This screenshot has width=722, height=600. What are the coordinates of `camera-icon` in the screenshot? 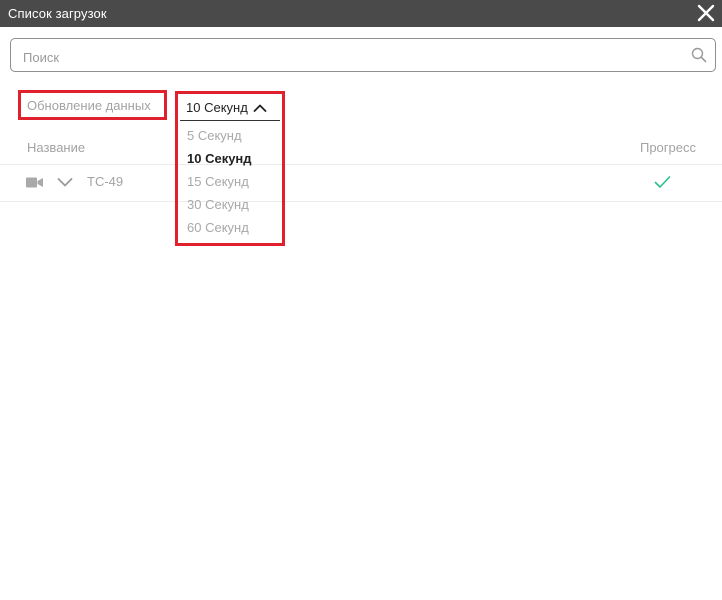 It's located at (34, 182).